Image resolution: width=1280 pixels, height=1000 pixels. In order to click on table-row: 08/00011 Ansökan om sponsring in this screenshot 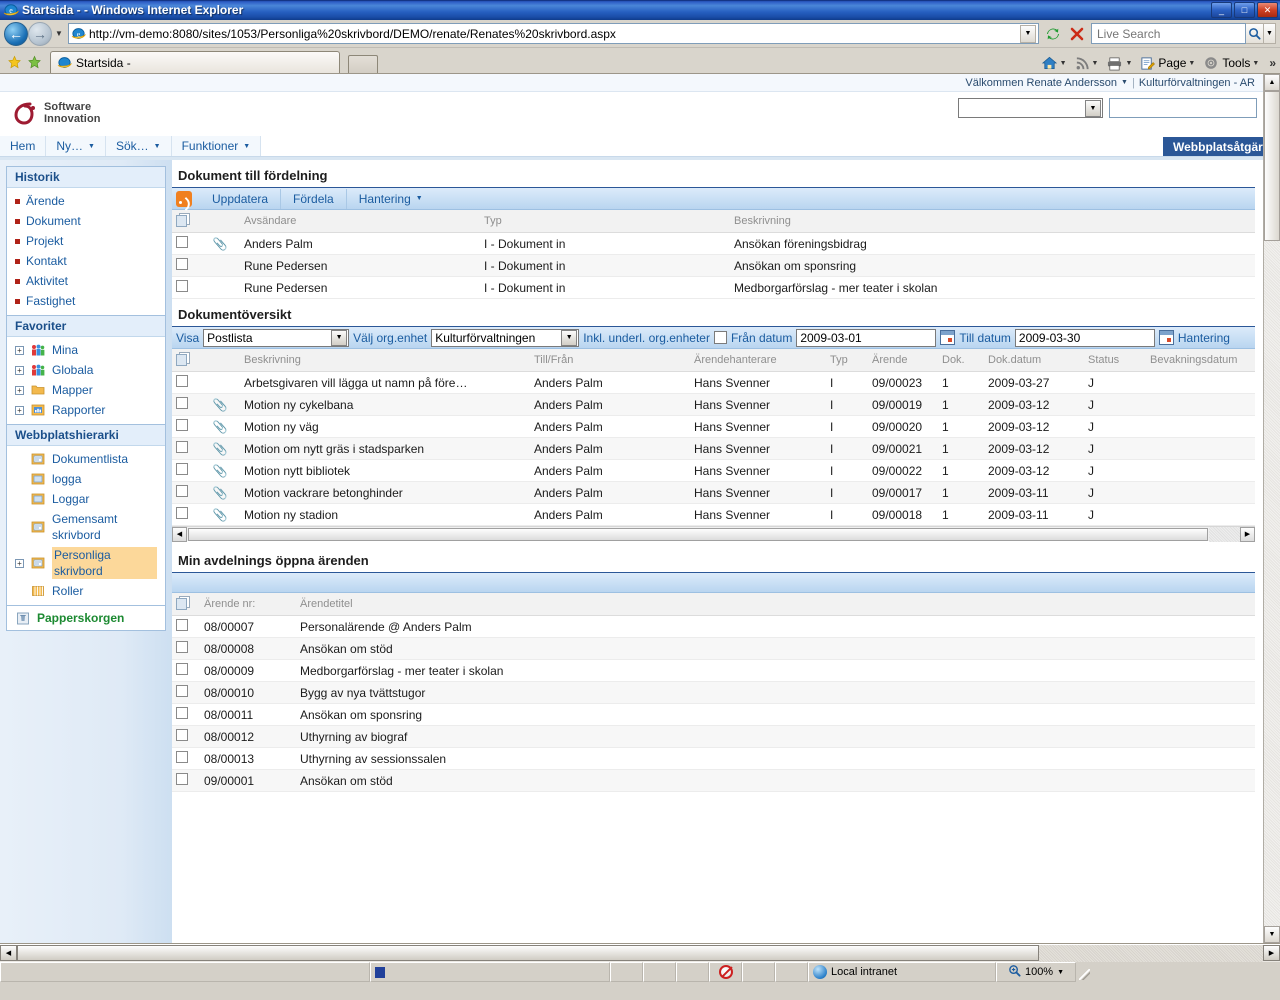, I will do `click(713, 714)`.